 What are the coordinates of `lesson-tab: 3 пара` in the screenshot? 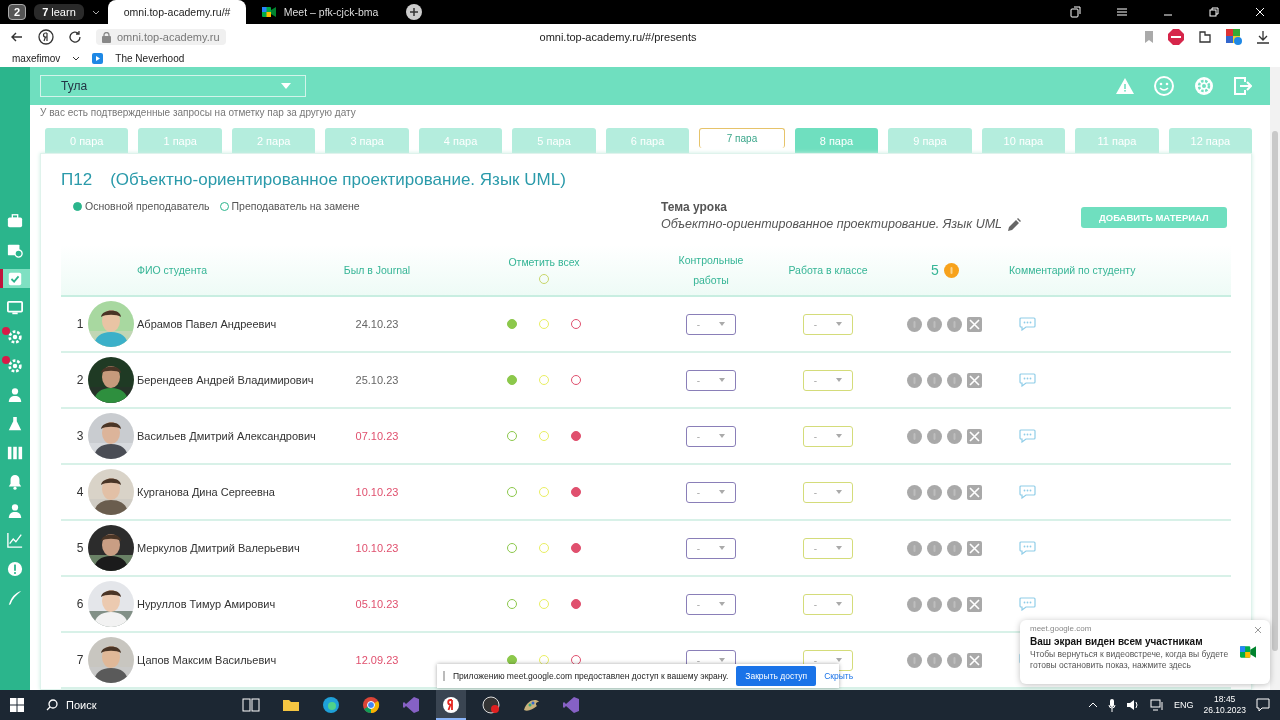 It's located at (367, 140).